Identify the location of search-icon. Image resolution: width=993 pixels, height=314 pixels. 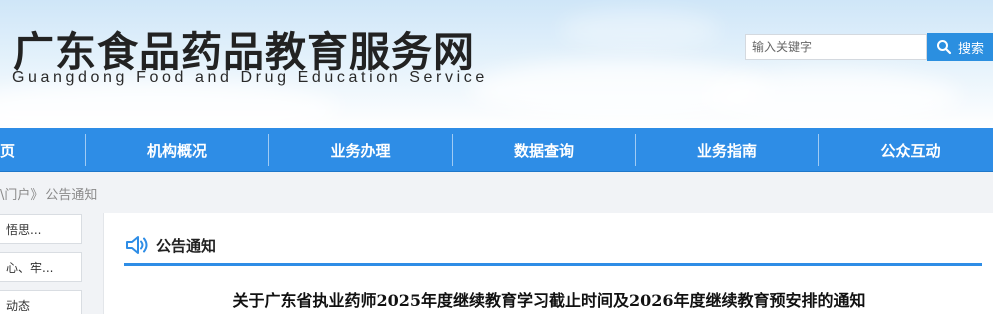
(944, 47).